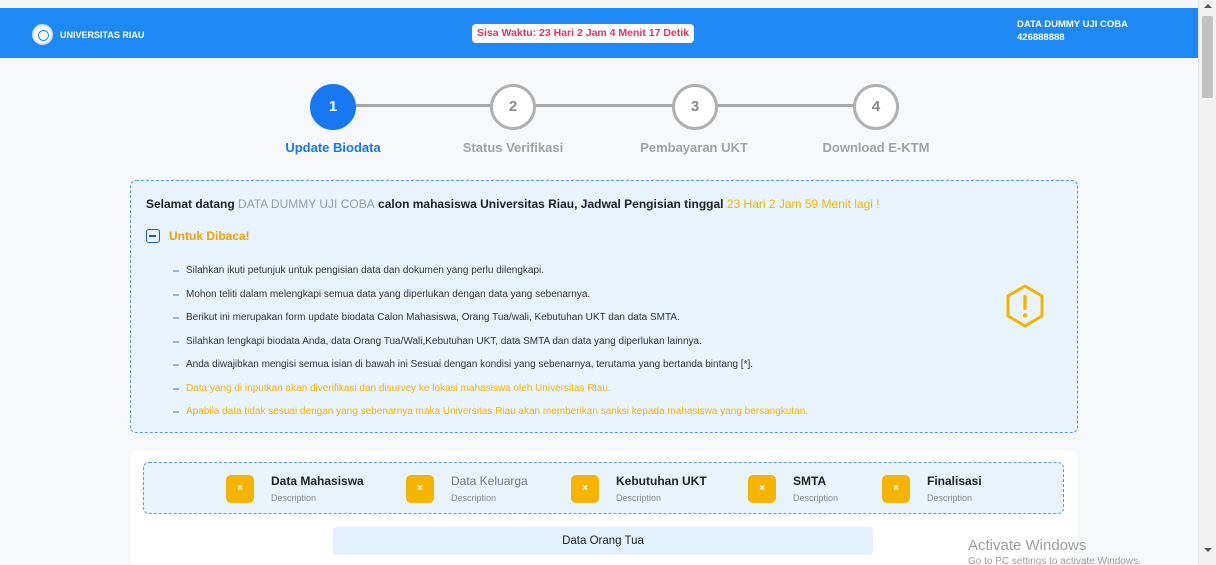 The width and height of the screenshot is (1216, 565). Describe the element at coordinates (153, 236) in the screenshot. I see `collapse-icon` at that location.